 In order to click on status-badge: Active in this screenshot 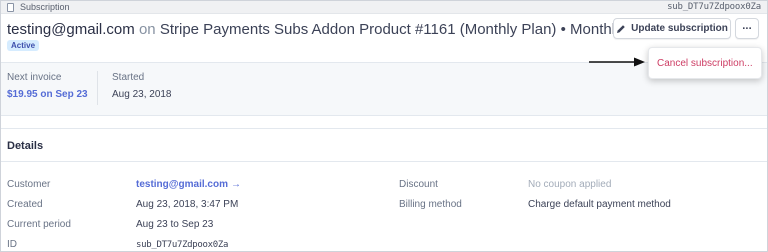, I will do `click(23, 45)`.